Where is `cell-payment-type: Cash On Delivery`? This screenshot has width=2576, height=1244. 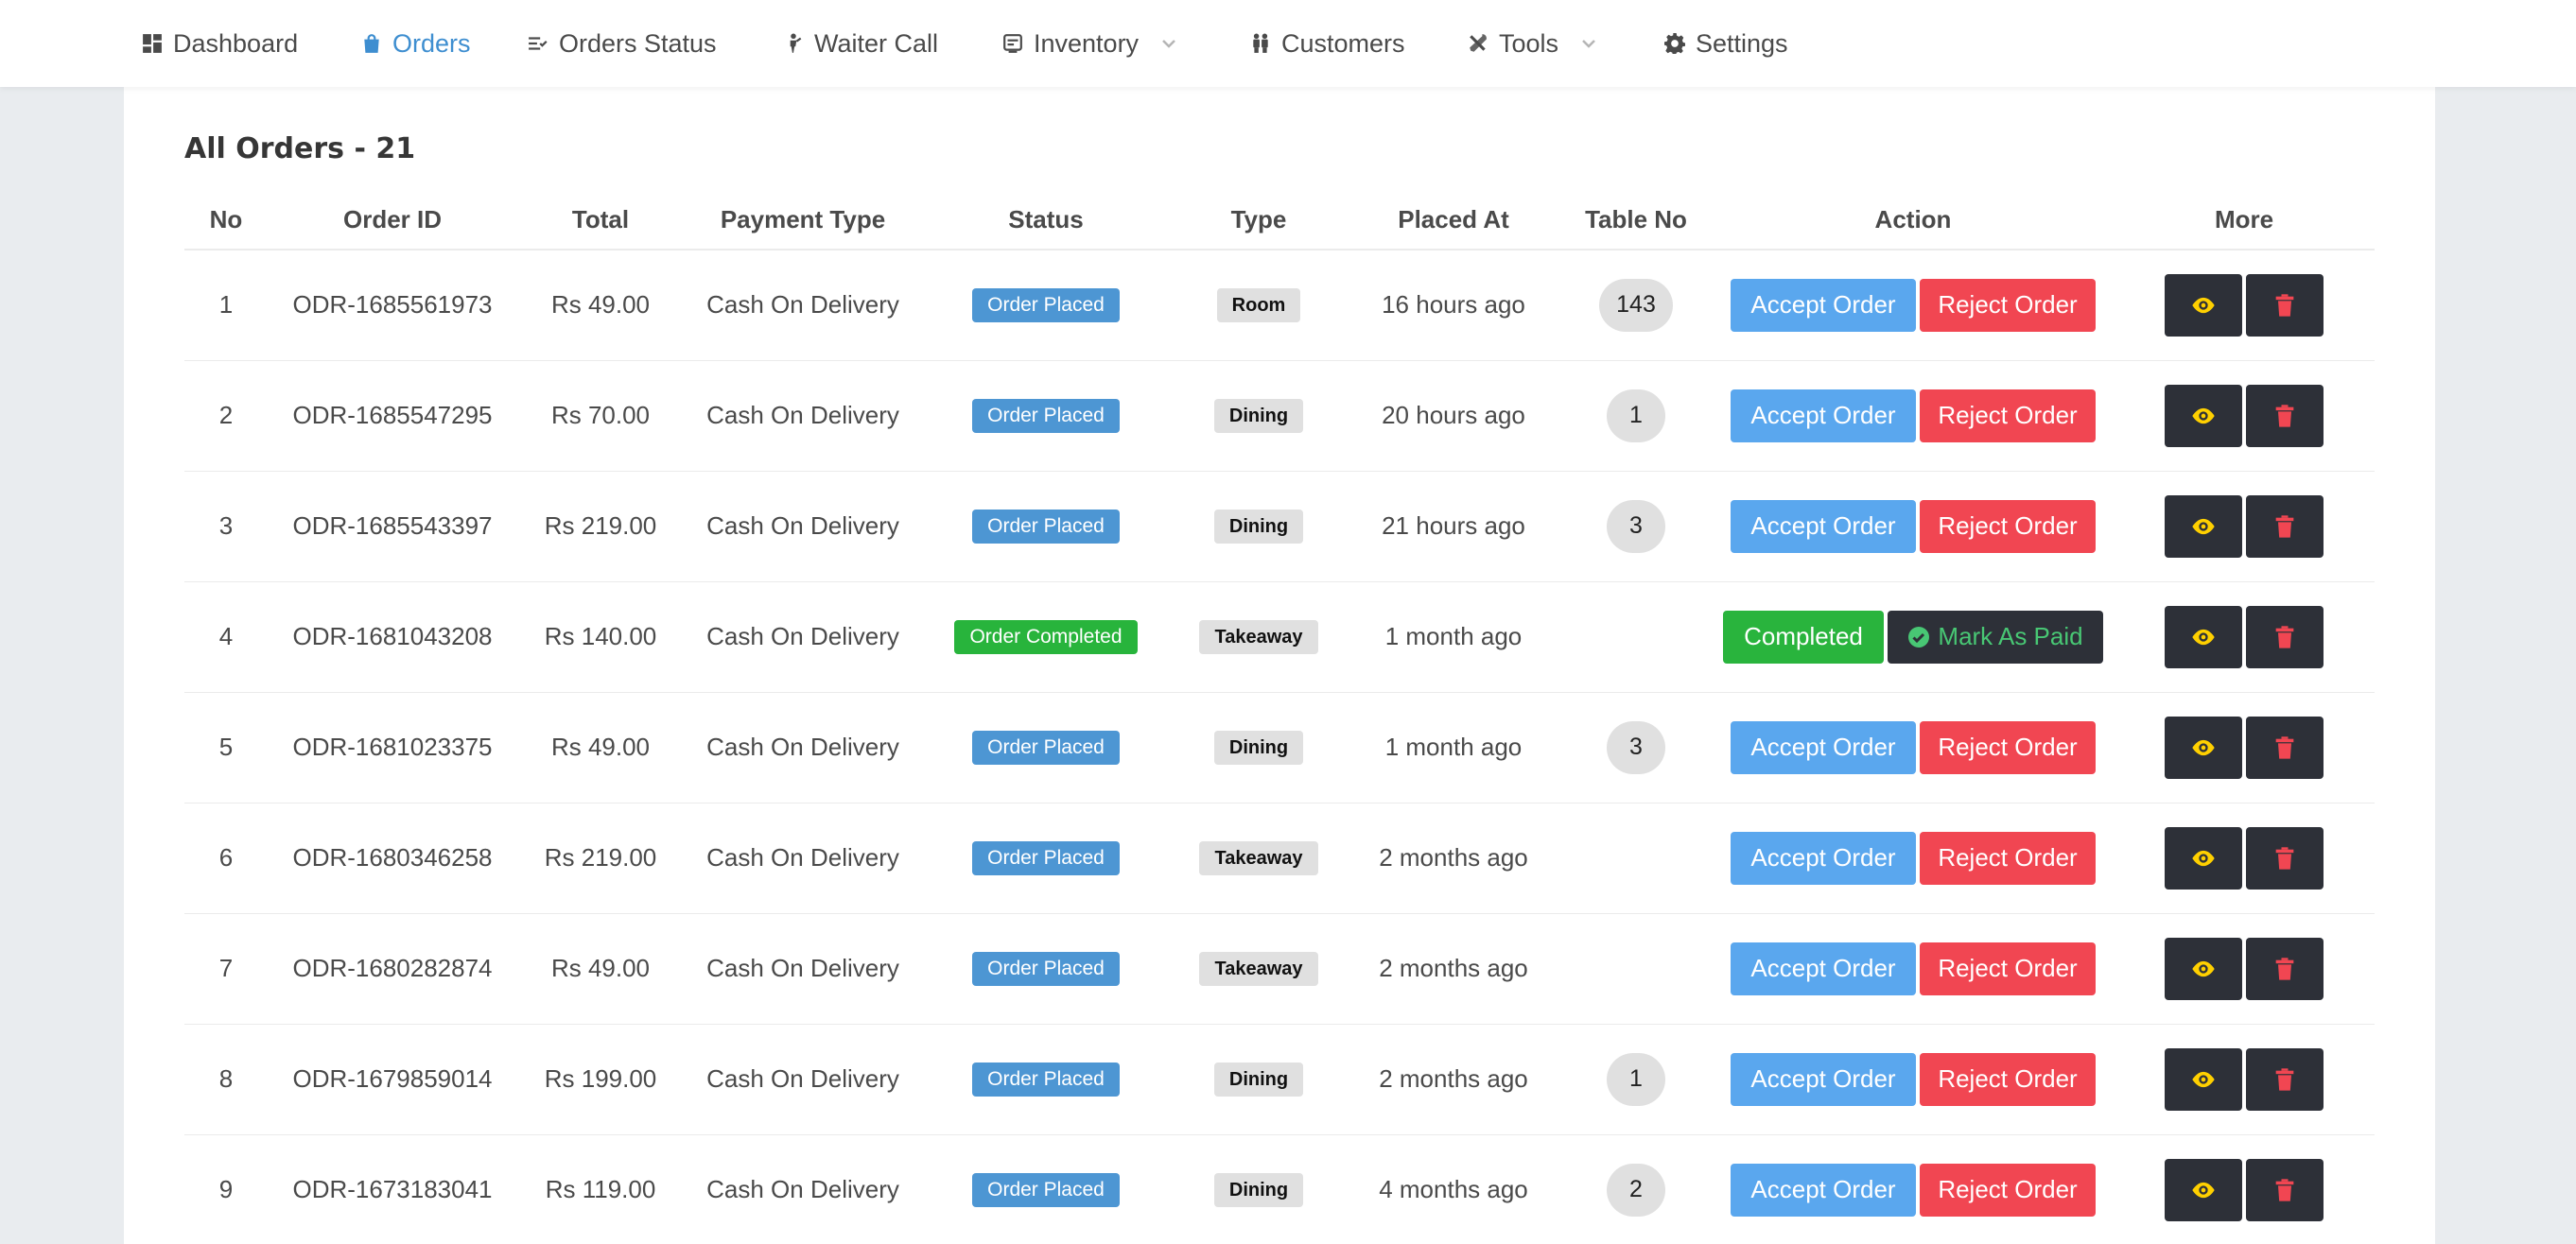
cell-payment-type: Cash On Delivery is located at coordinates (803, 416).